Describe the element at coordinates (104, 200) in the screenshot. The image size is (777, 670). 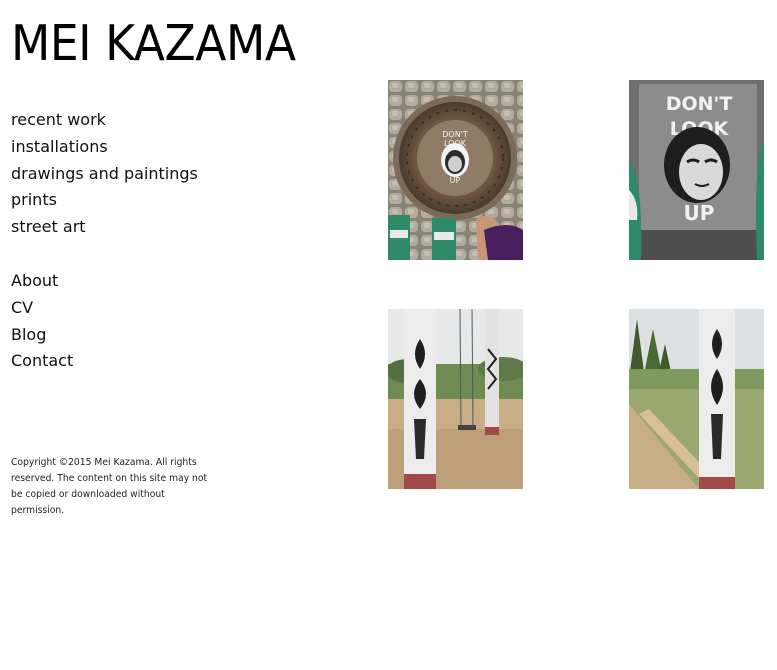
I see `nav-link-prints: prints` at that location.